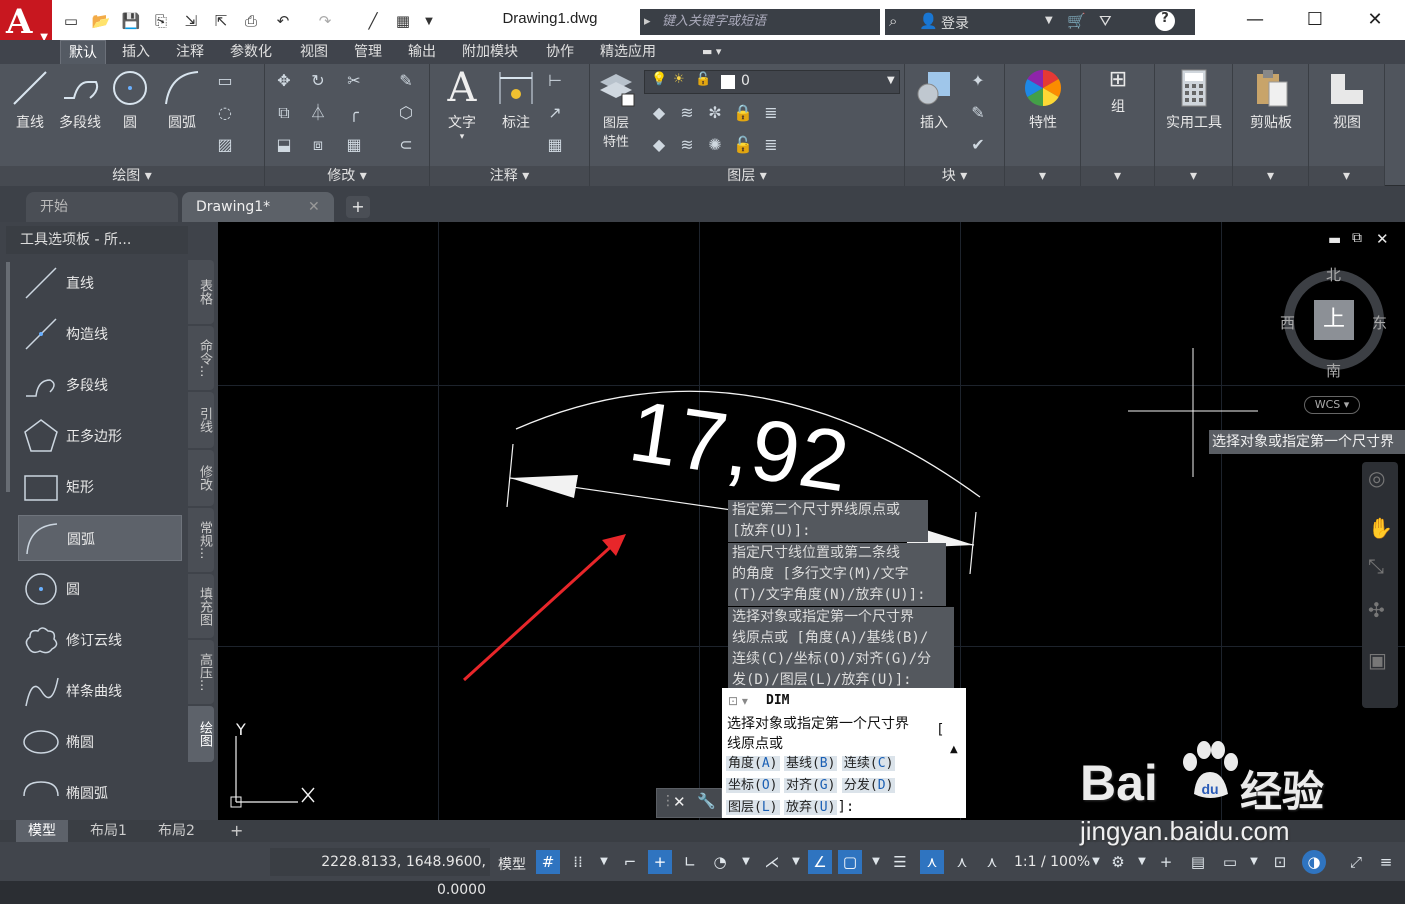 The height and width of the screenshot is (904, 1405). Describe the element at coordinates (251, 21) in the screenshot. I see `plot-icon: ⎙` at that location.